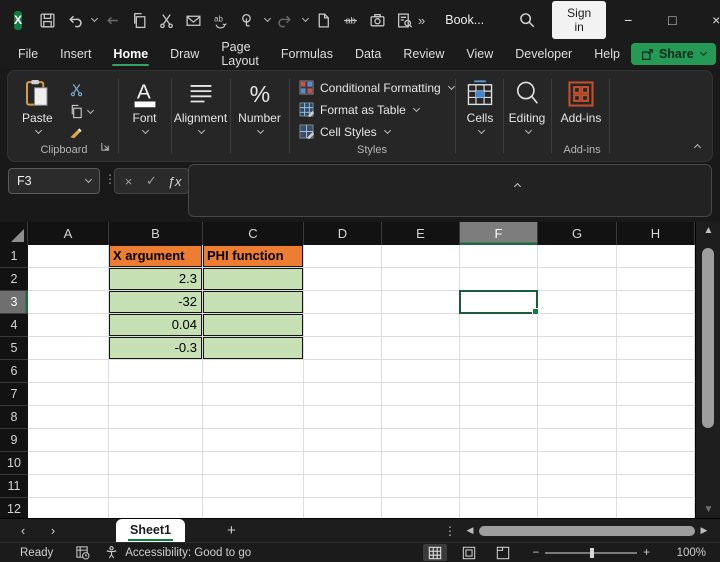  I want to click on row-header-9: 9, so click(14, 440).